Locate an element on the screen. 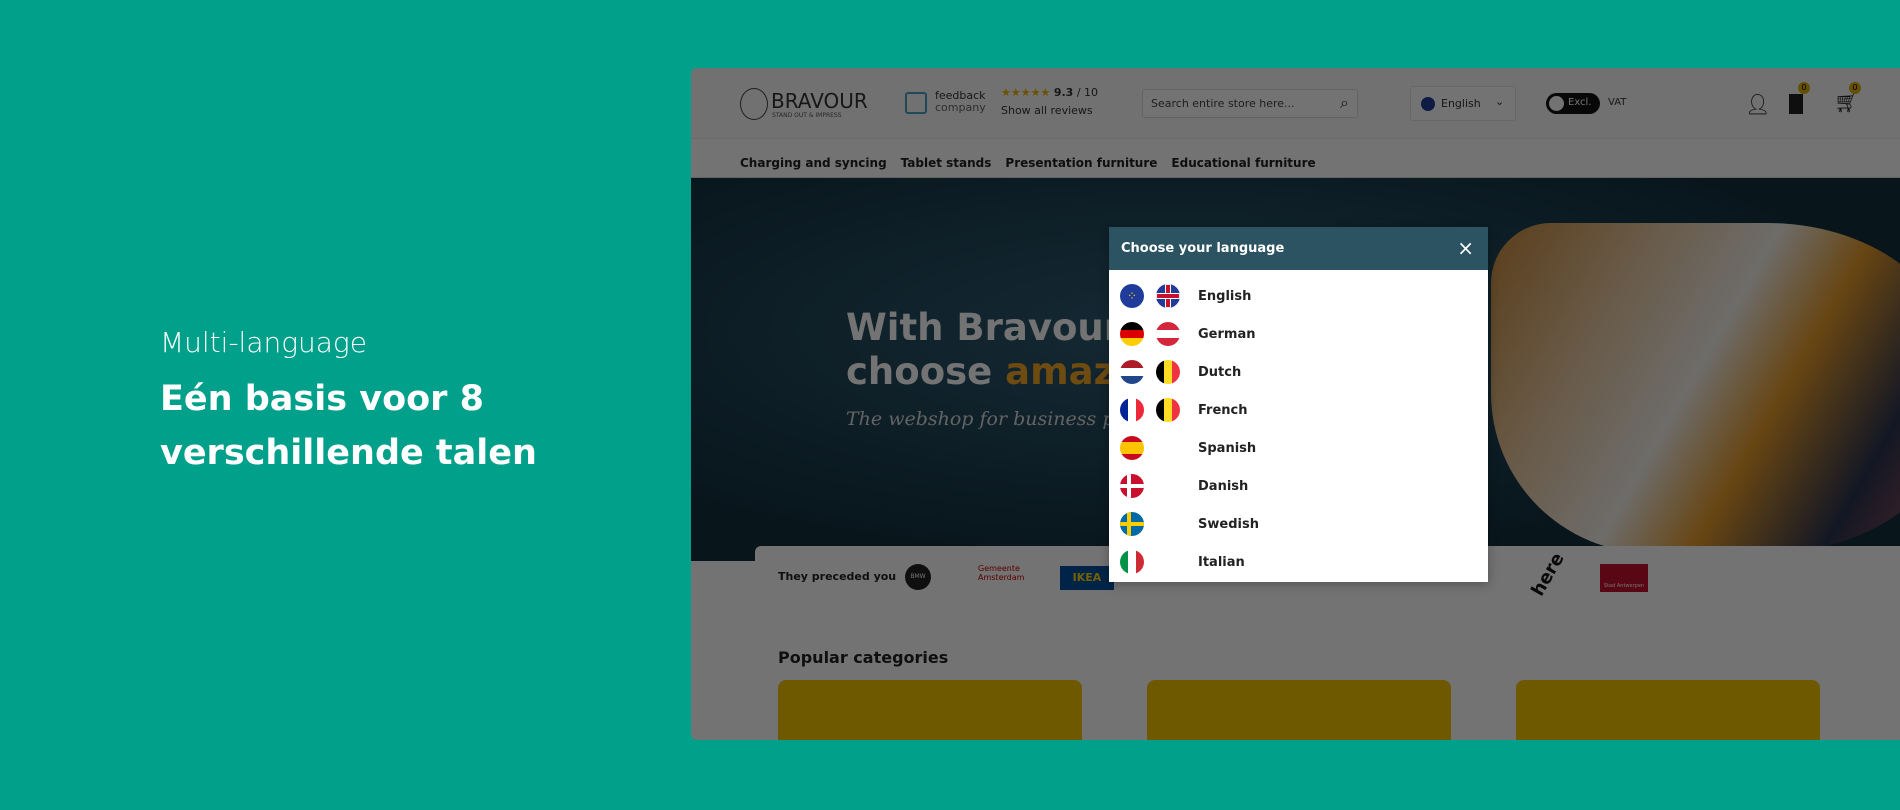 This screenshot has width=1900, height=810. search-input: Search entire store here... ⌕ is located at coordinates (1250, 103).